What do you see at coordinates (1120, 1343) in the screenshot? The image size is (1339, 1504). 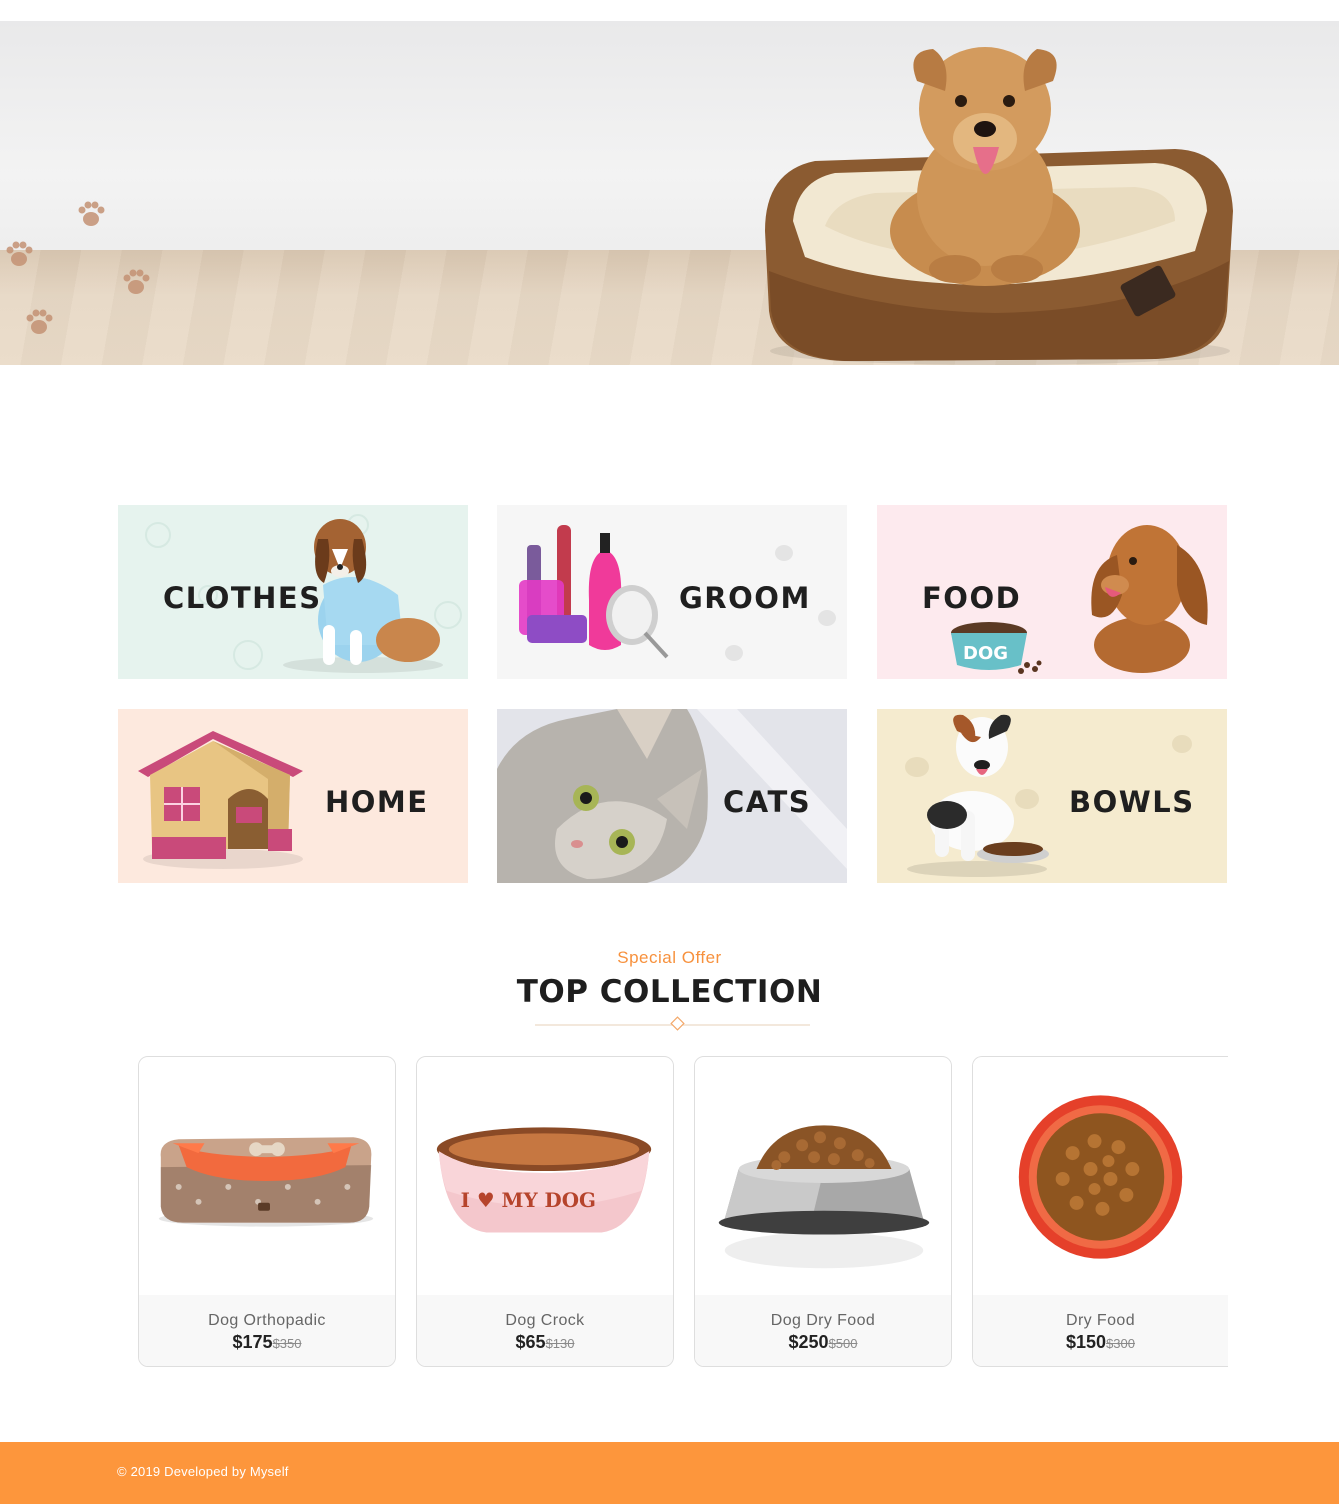 I see `product-old-price: $300` at bounding box center [1120, 1343].